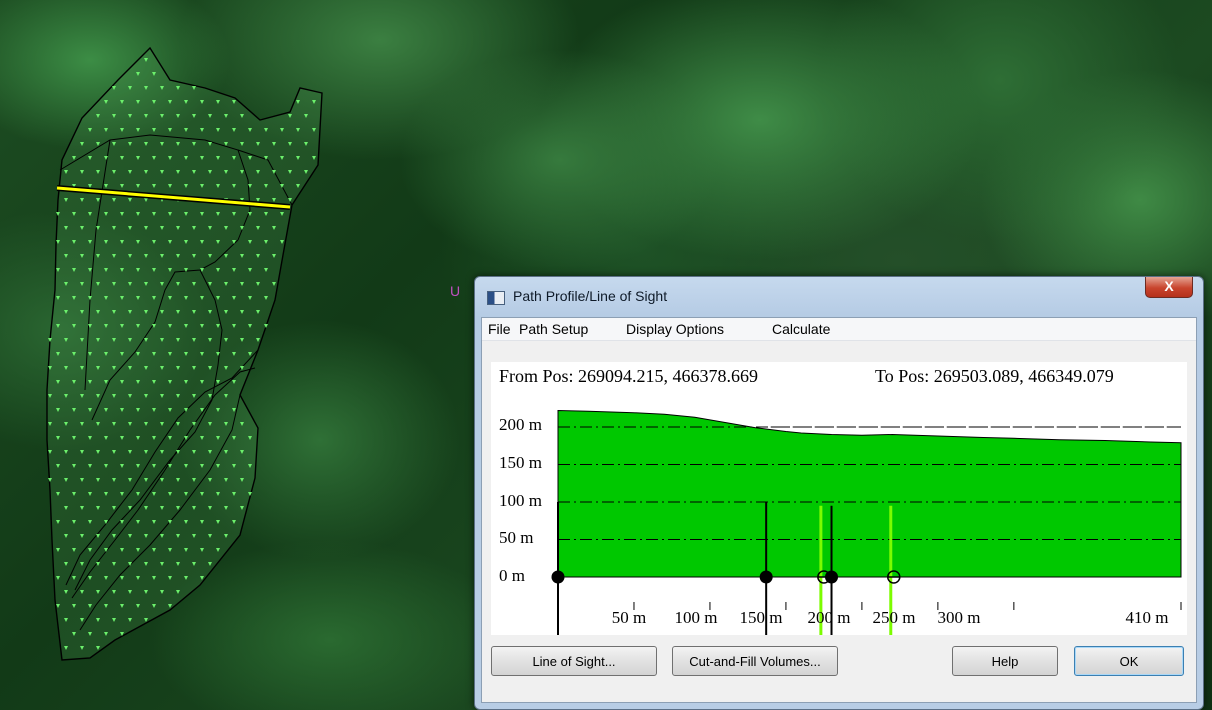 The height and width of the screenshot is (710, 1212). Describe the element at coordinates (553, 329) in the screenshot. I see `menu-path-setup: Path Setup` at that location.